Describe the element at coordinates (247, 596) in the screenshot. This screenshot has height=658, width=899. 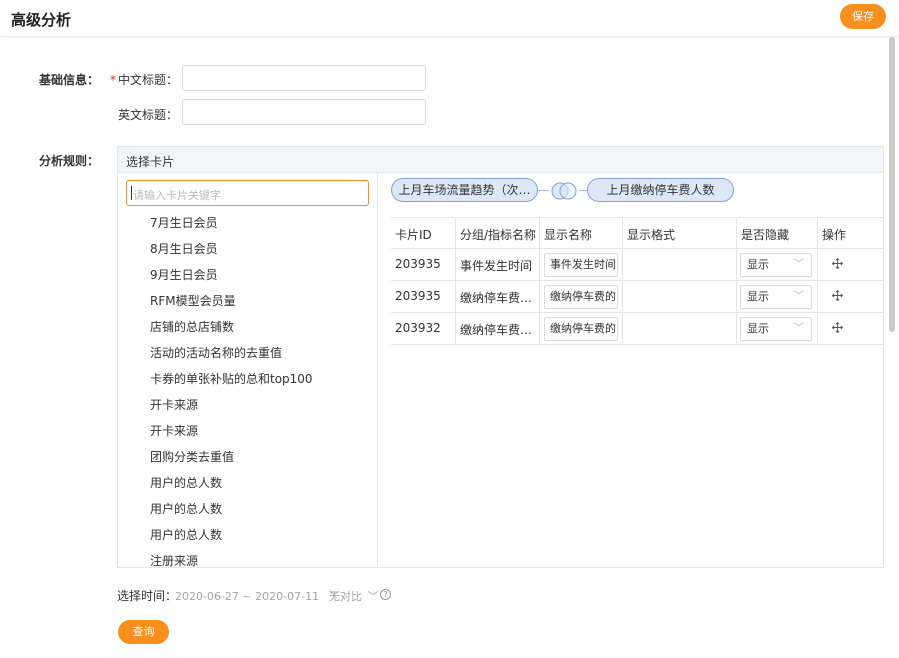
I see `date-range-value: 2020-06-27 ~ 2020-07-11` at that location.